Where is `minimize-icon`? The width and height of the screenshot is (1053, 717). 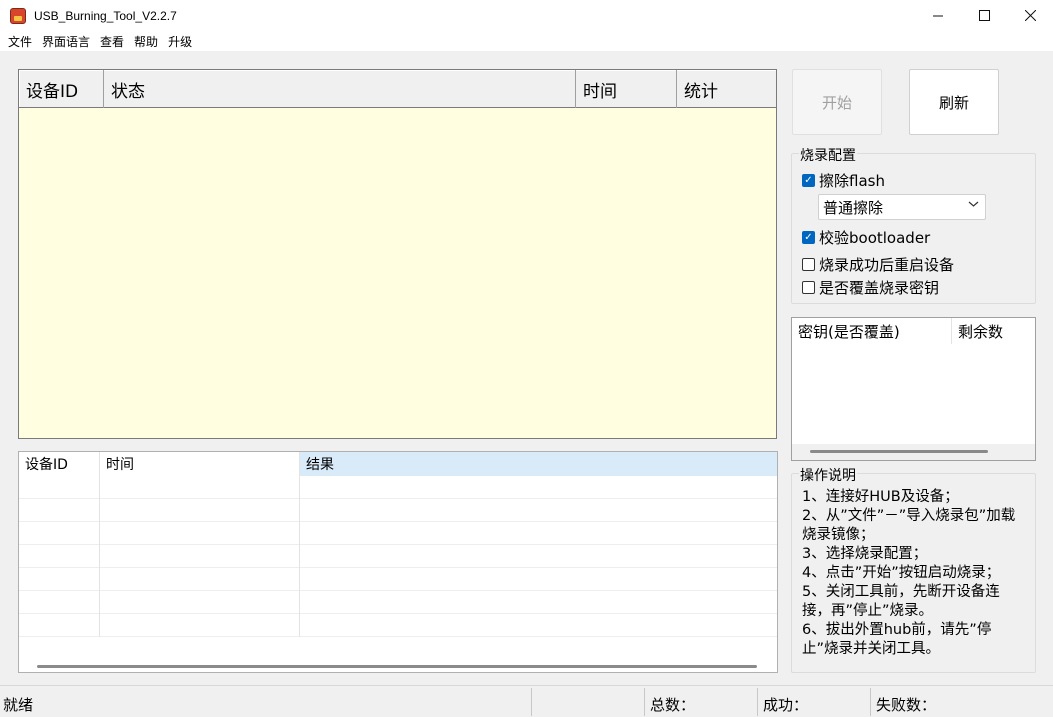 minimize-icon is located at coordinates (937, 16).